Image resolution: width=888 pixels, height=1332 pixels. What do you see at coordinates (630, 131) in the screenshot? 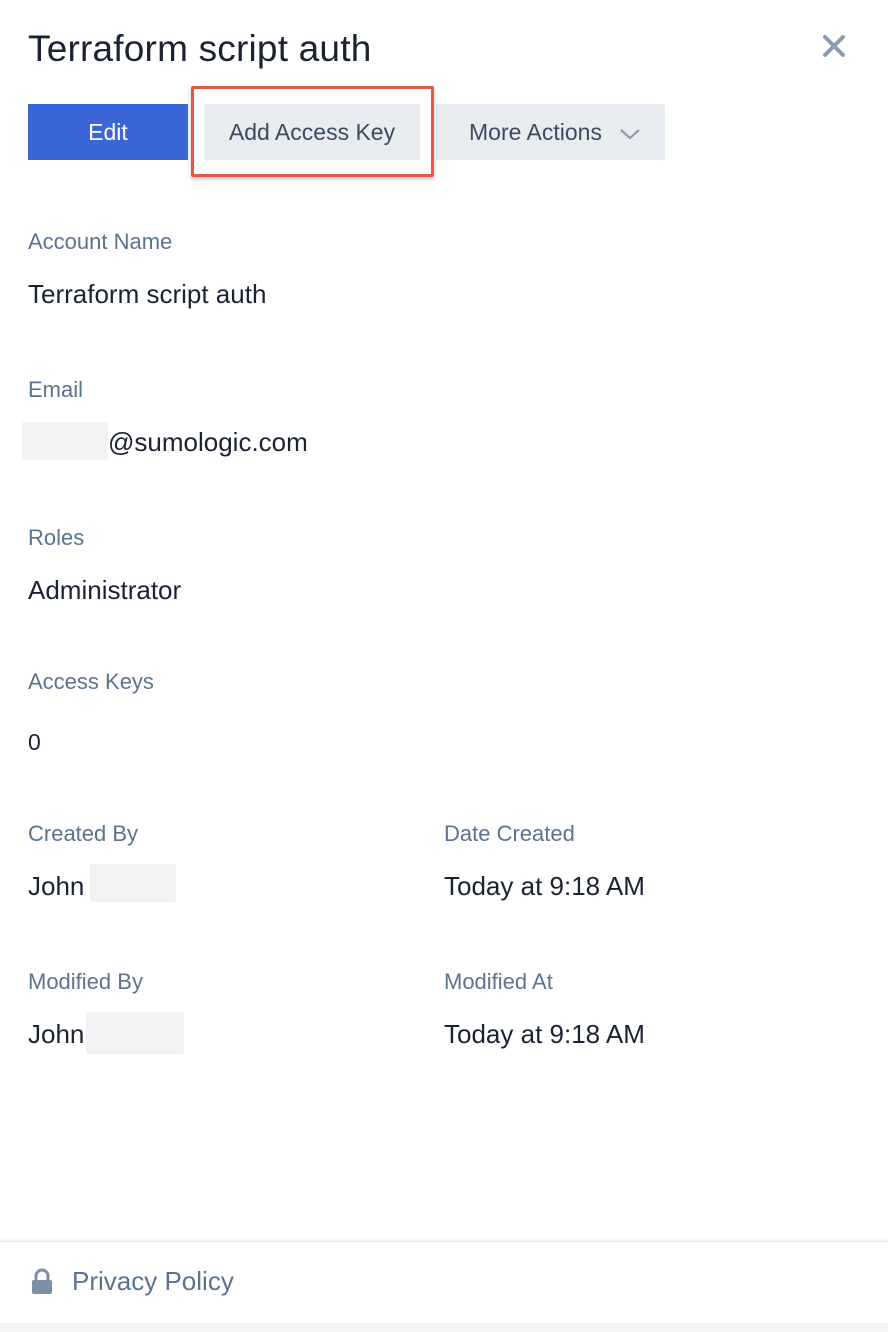
I see `chevron-down-icon` at bounding box center [630, 131].